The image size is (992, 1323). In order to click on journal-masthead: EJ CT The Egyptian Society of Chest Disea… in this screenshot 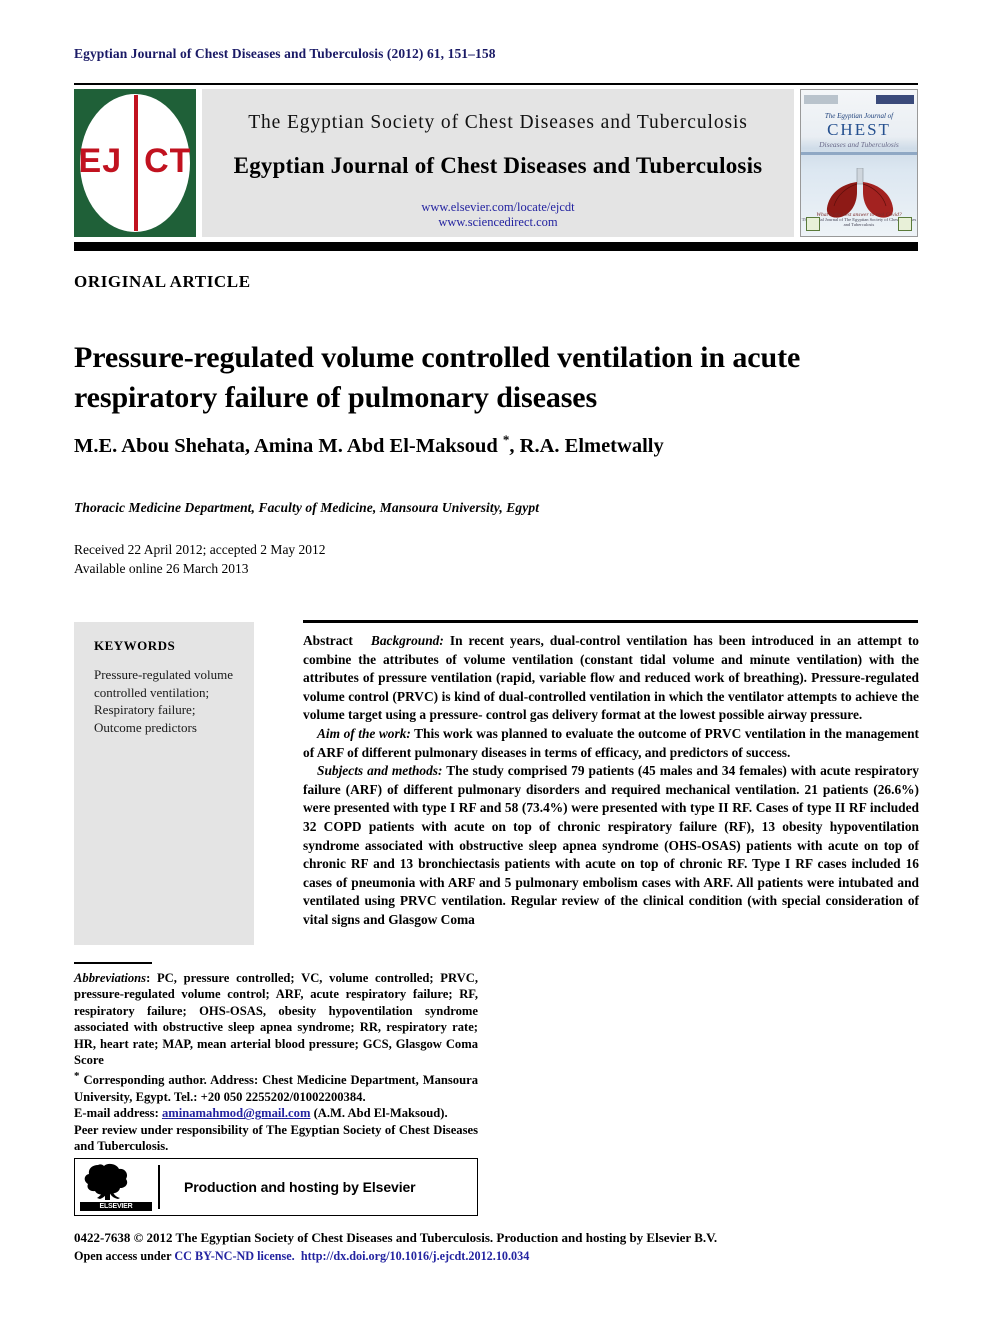, I will do `click(496, 167)`.